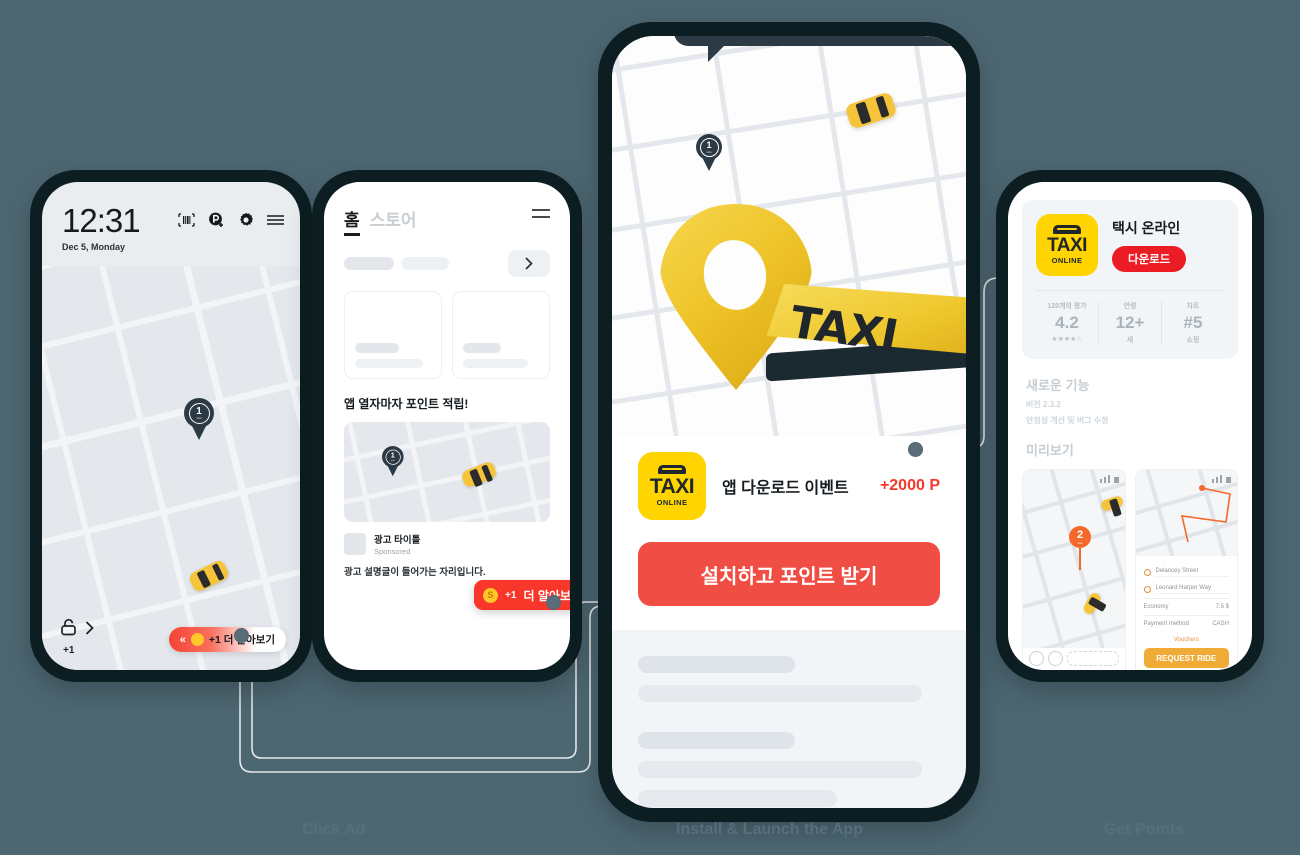 This screenshot has width=1300, height=855. Describe the element at coordinates (1130, 245) in the screenshot. I see `app-store-header: TAXI ONLINE 택시 온라인 다운로드` at that location.